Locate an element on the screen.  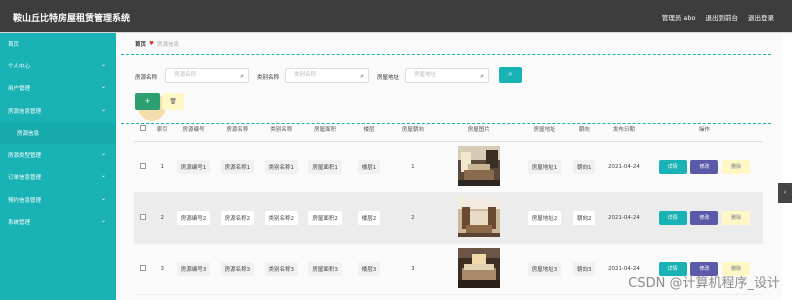
cell-code-wrap: 房源编号3 is located at coordinates (193, 269).